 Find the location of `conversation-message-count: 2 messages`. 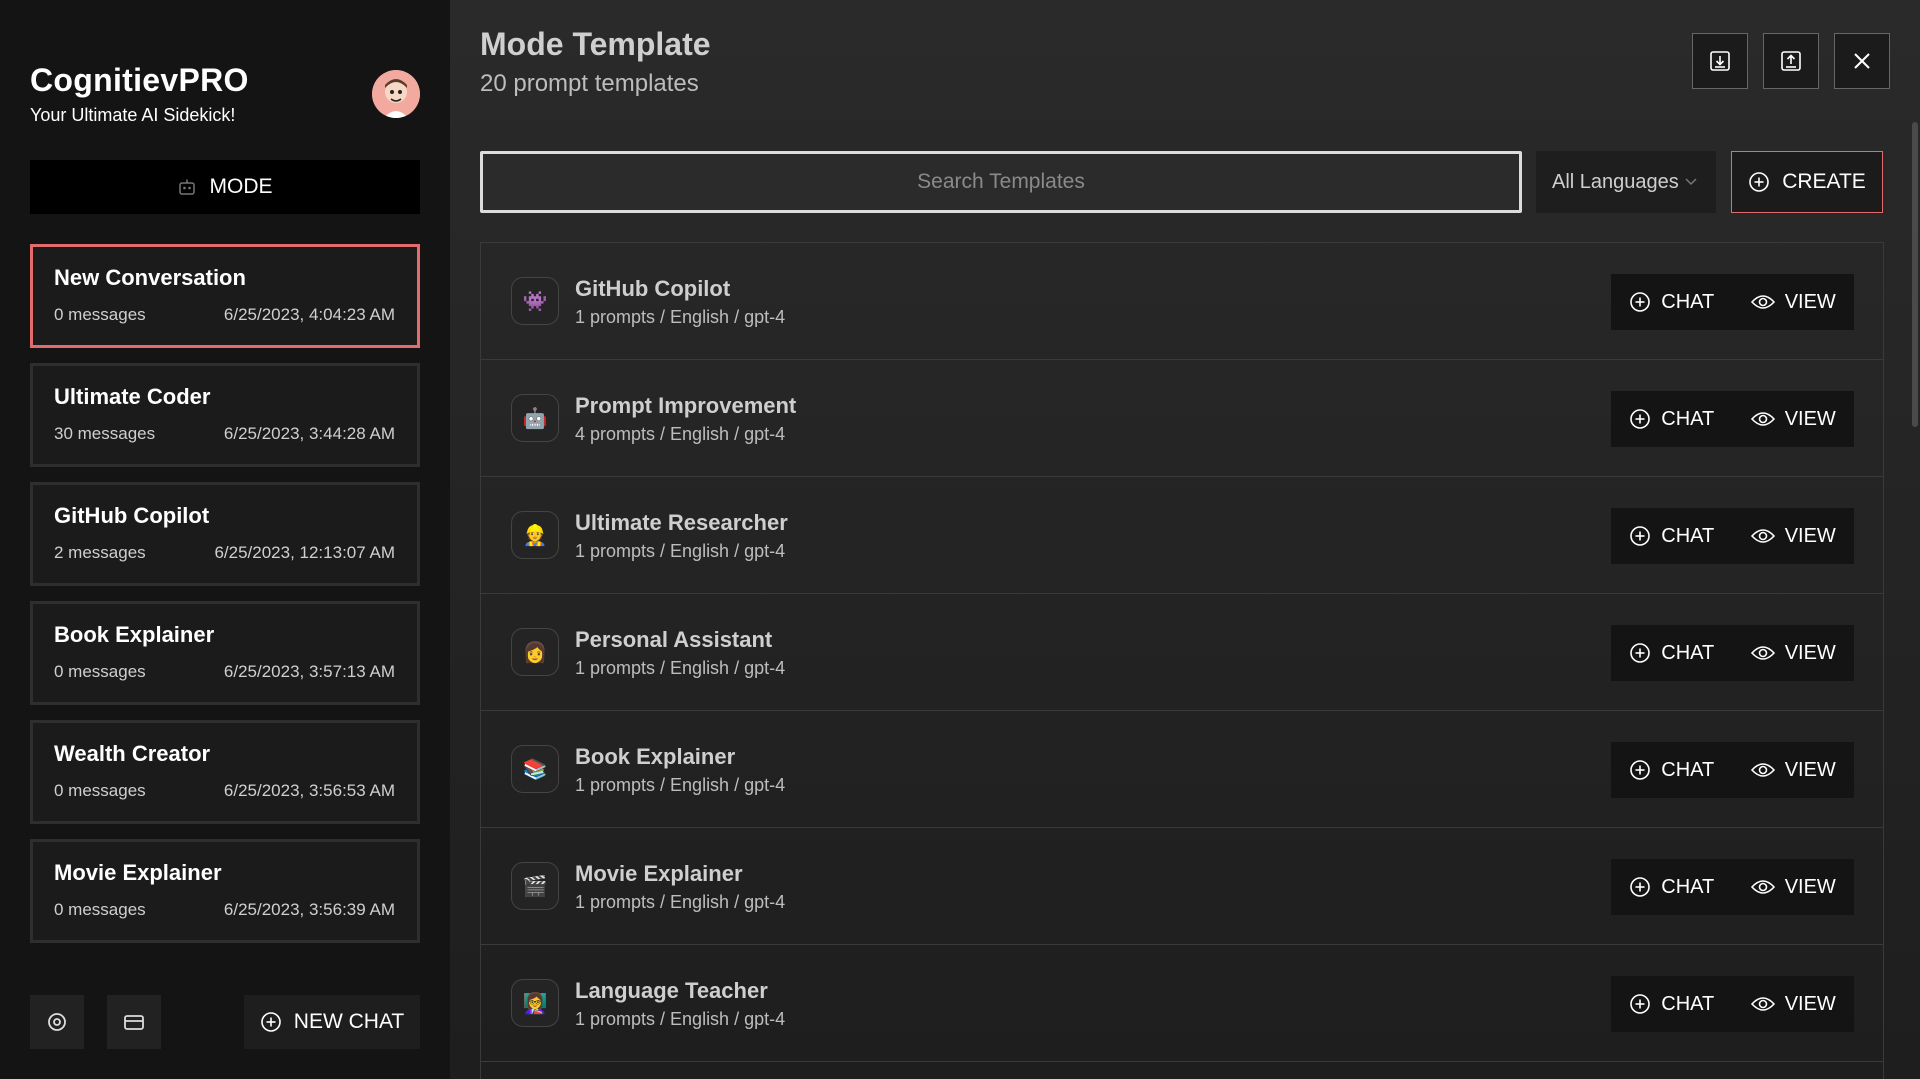

conversation-message-count: 2 messages is located at coordinates (100, 552).